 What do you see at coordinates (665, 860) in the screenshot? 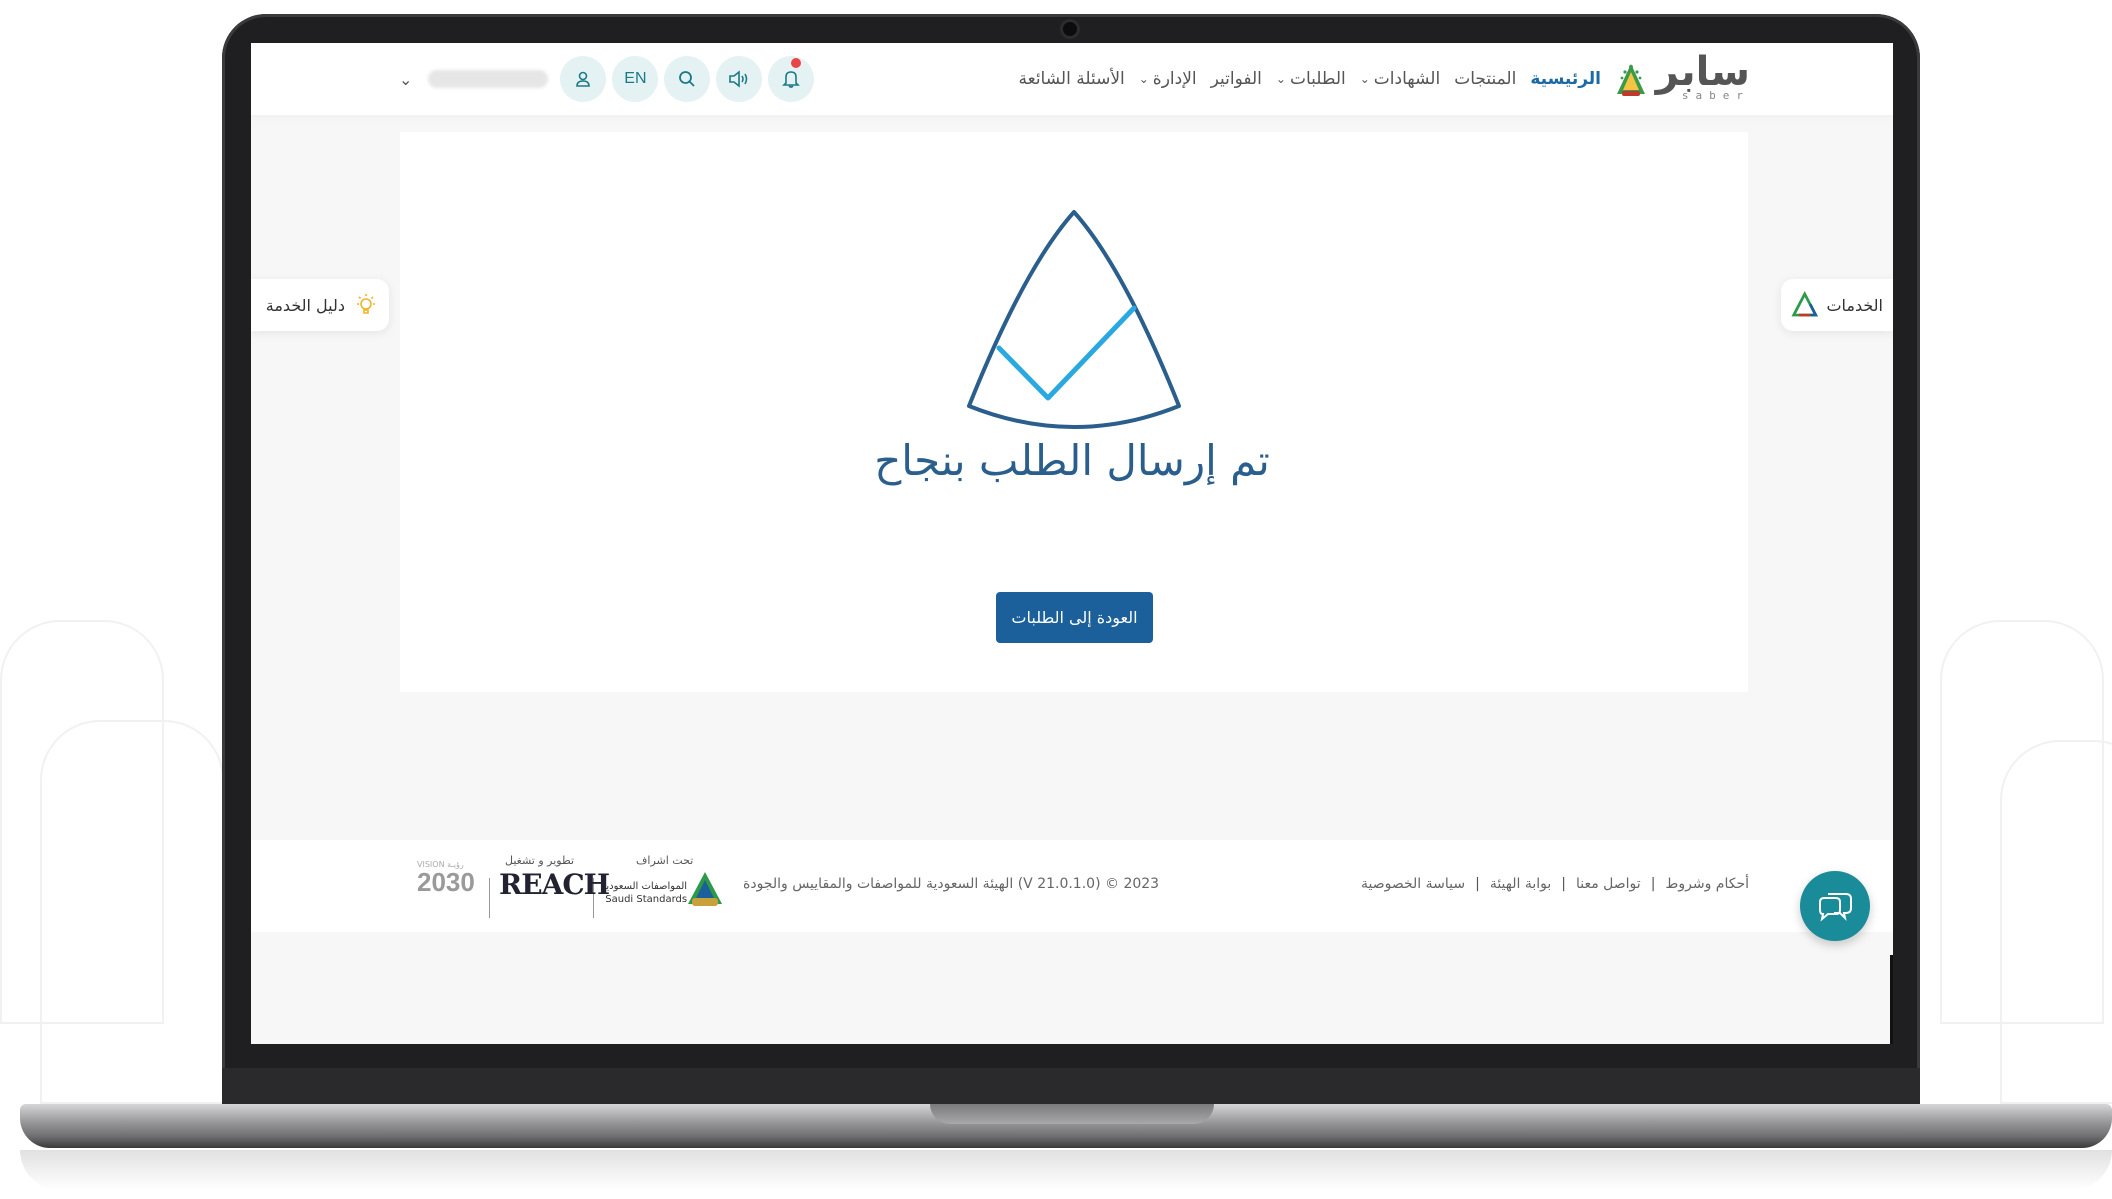
I see `supervision-caption: تحت اشراف` at bounding box center [665, 860].